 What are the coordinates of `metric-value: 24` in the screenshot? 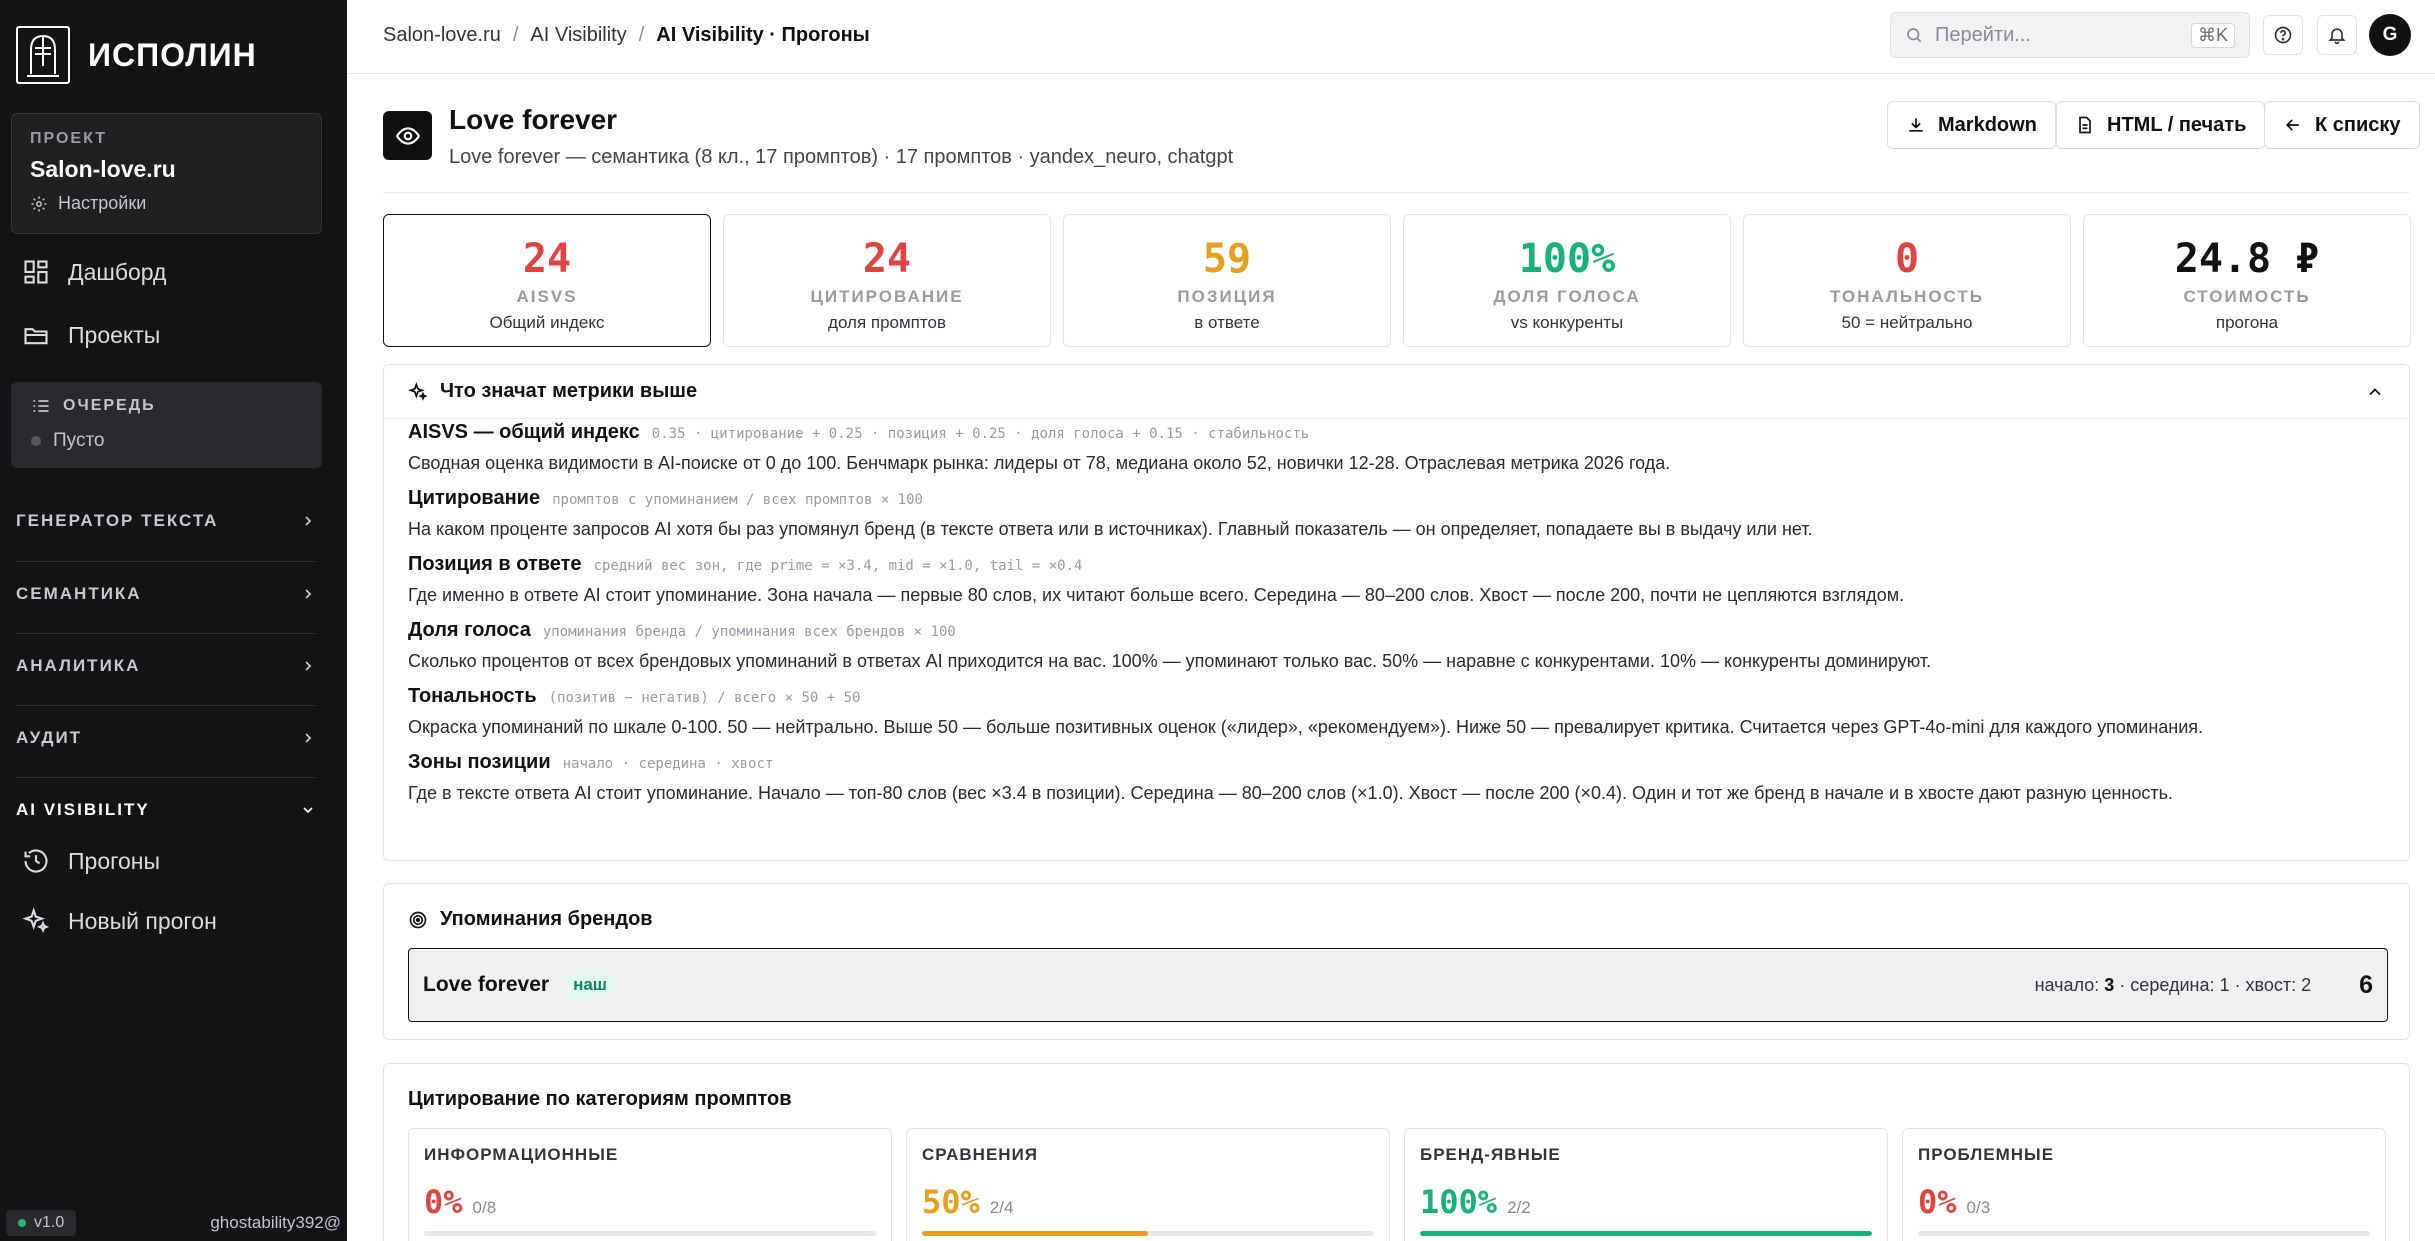 It's located at (887, 259).